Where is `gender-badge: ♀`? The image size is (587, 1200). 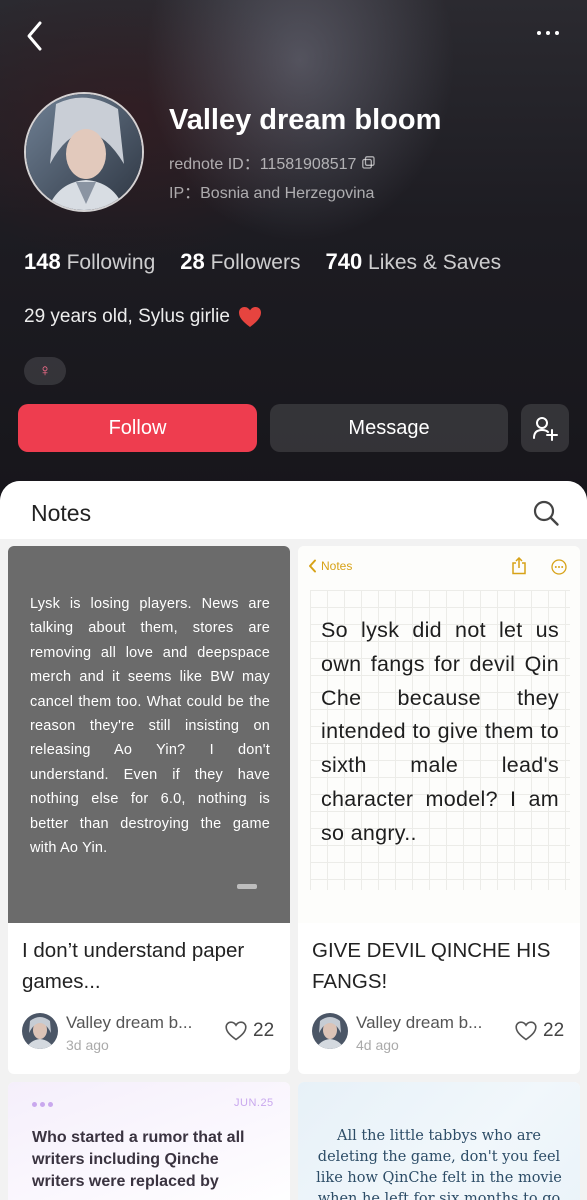 gender-badge: ♀ is located at coordinates (45, 371).